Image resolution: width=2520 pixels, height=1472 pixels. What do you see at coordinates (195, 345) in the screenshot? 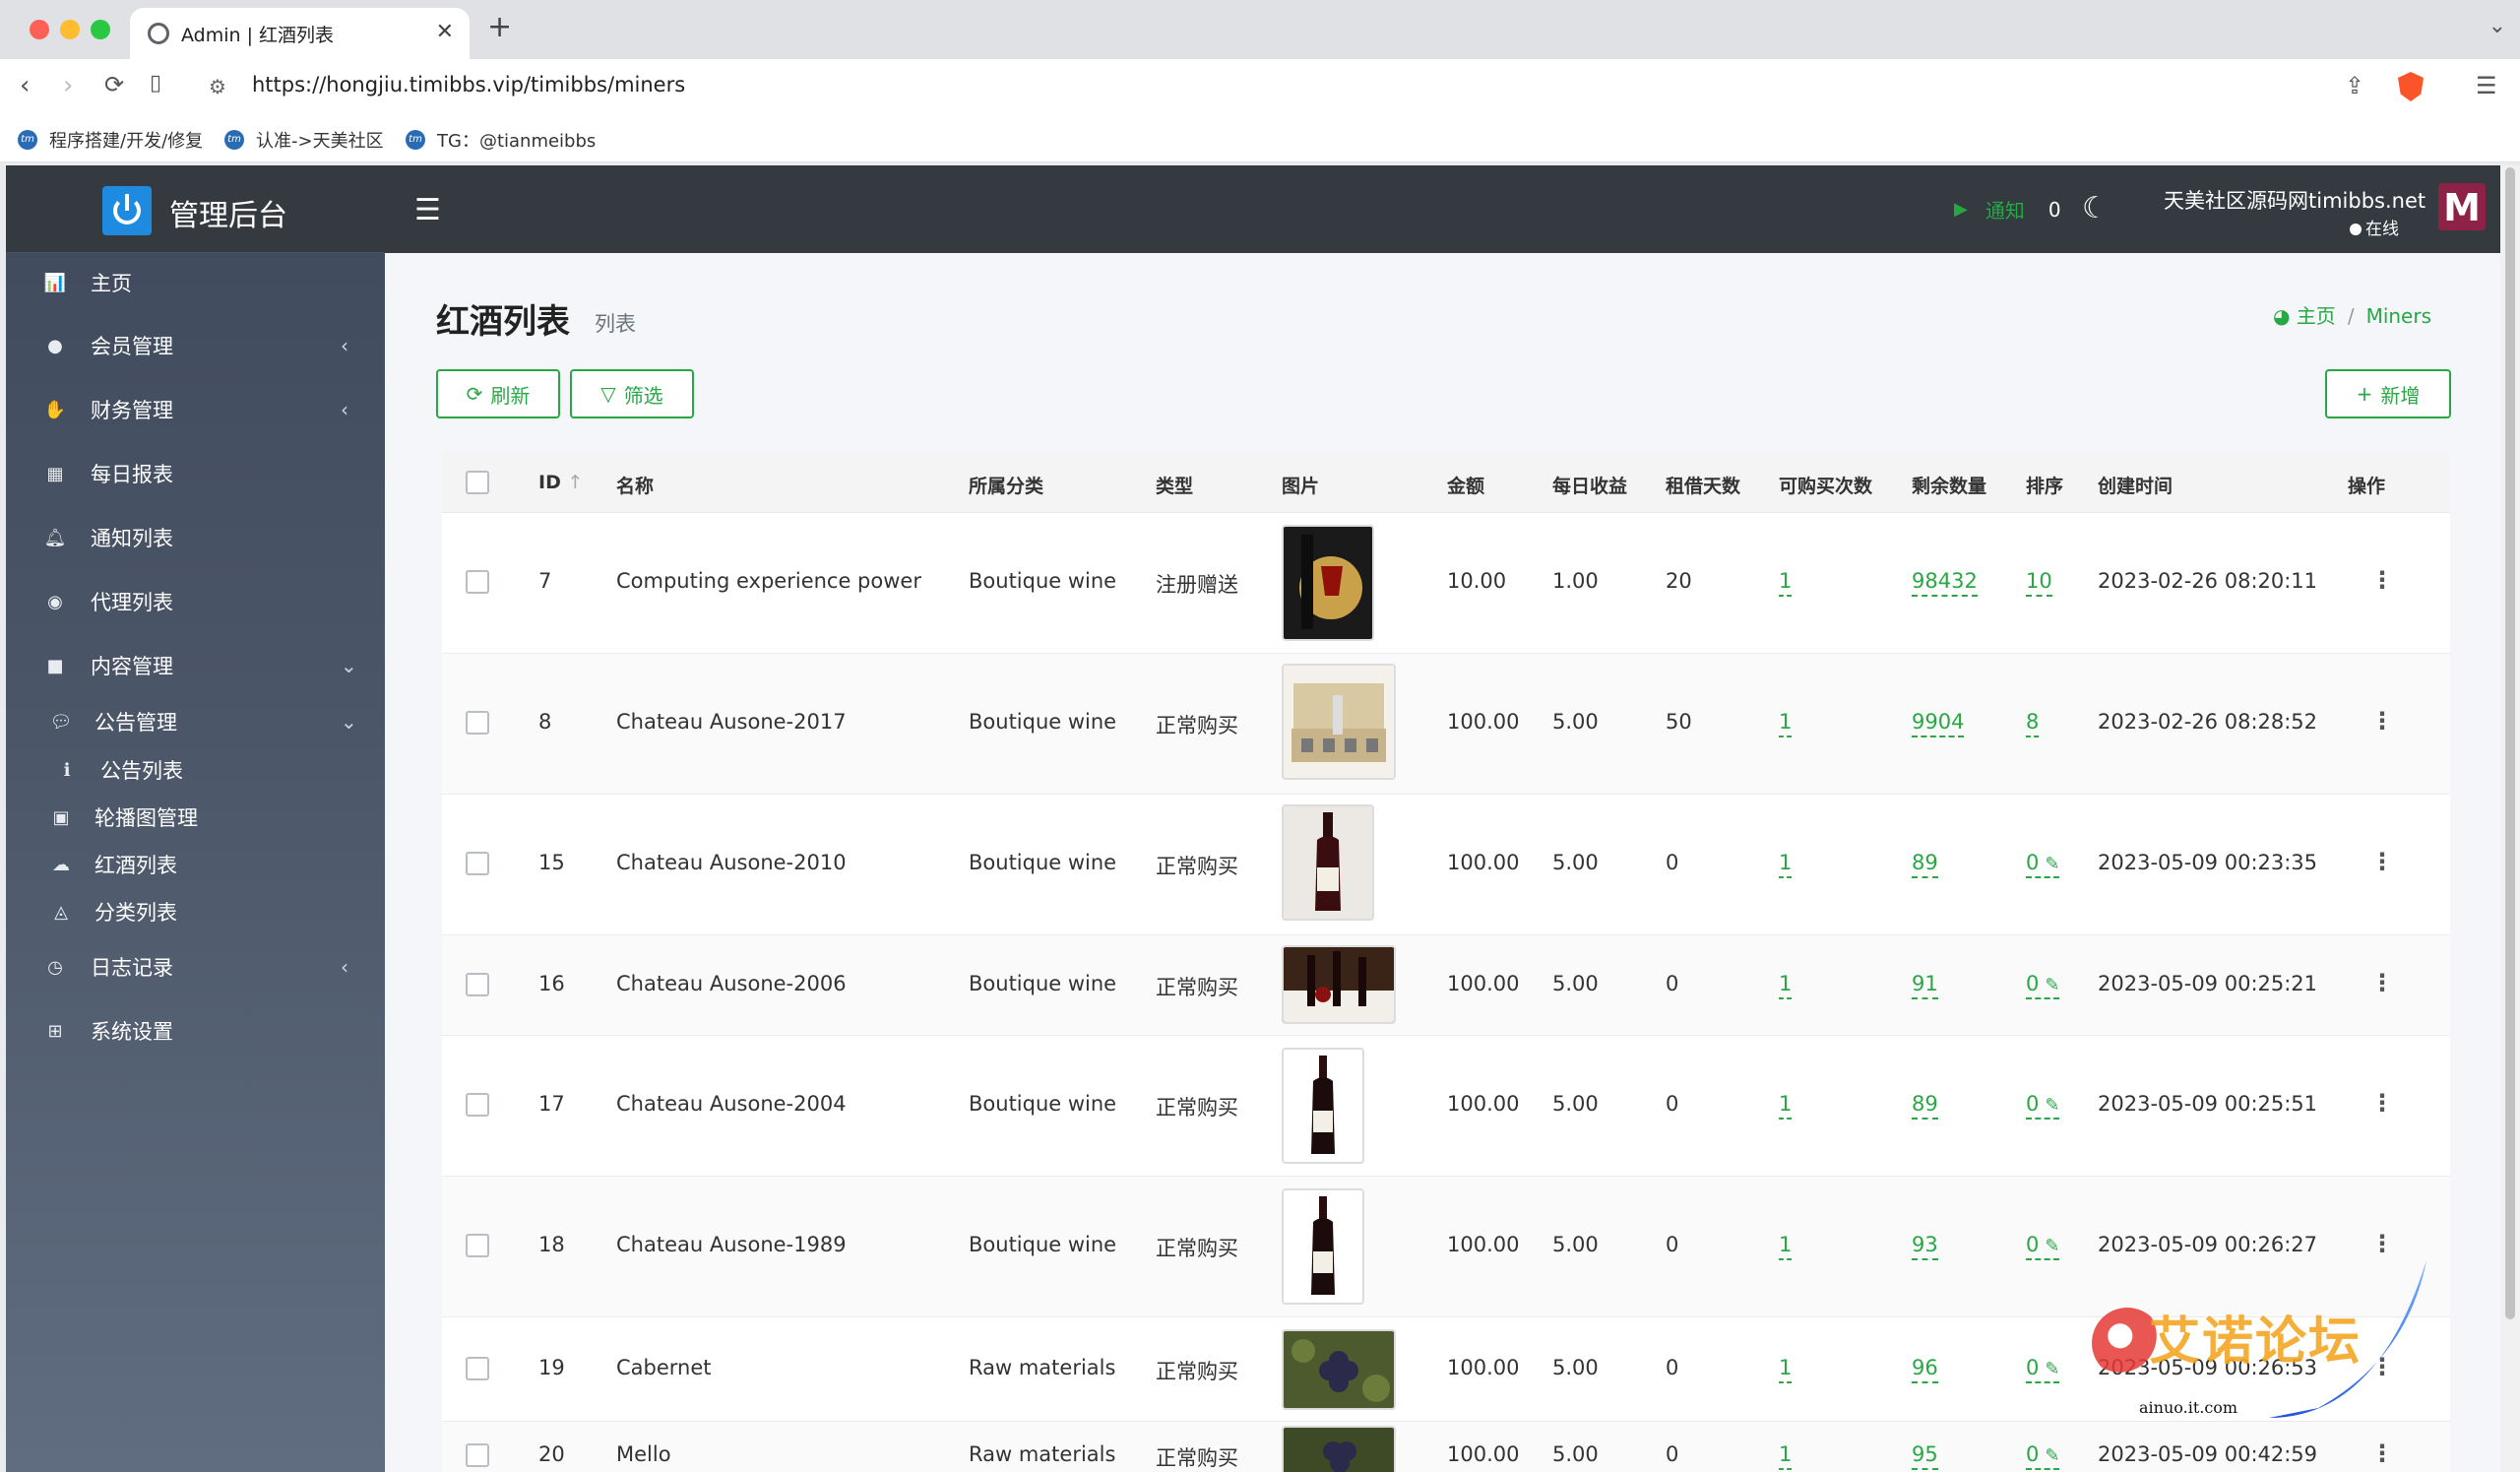
I see `sidebar-item-members: ● 会员管理 ‹` at bounding box center [195, 345].